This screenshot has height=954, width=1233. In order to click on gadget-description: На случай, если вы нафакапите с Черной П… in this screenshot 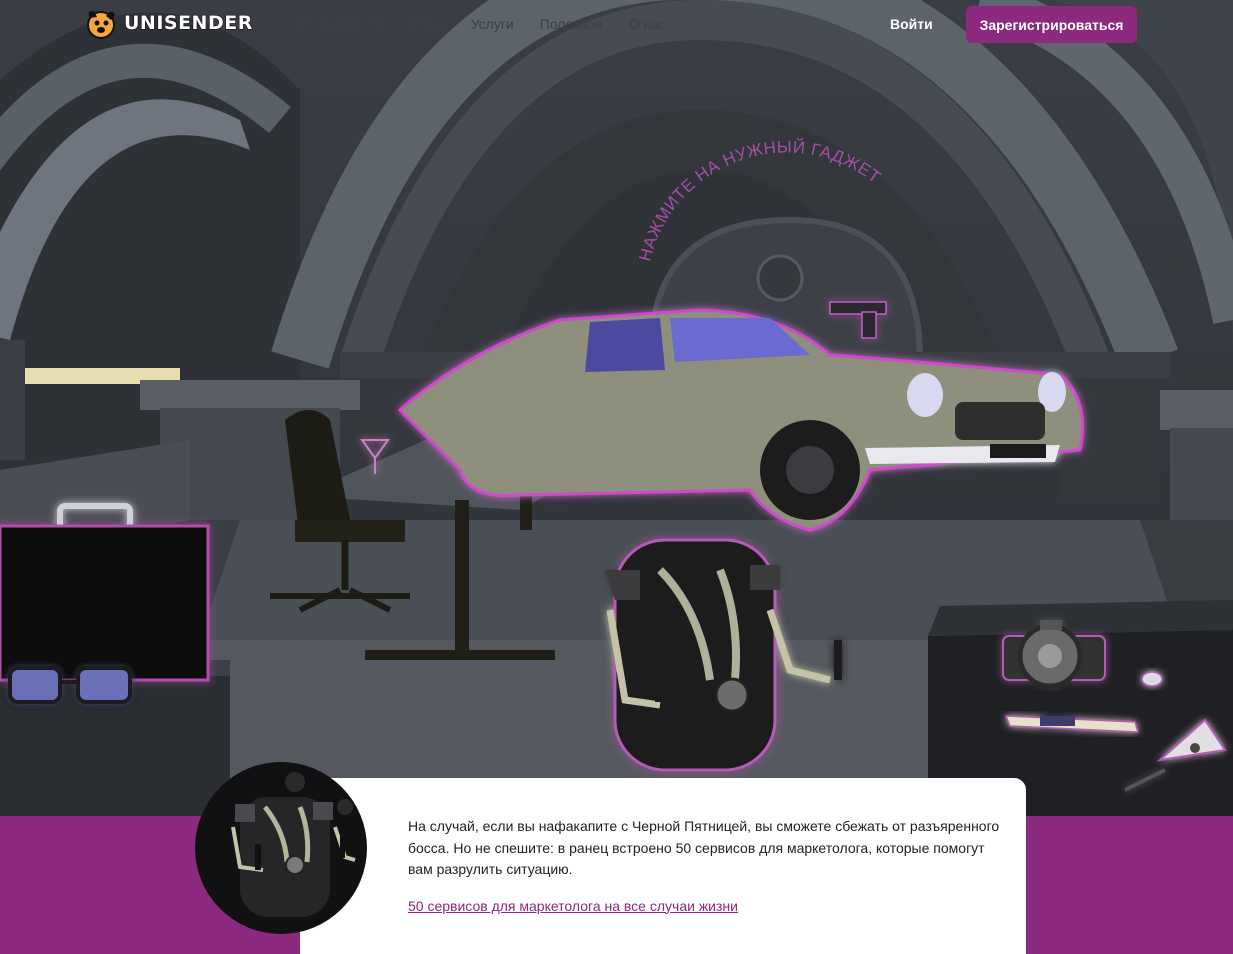, I will do `click(704, 847)`.